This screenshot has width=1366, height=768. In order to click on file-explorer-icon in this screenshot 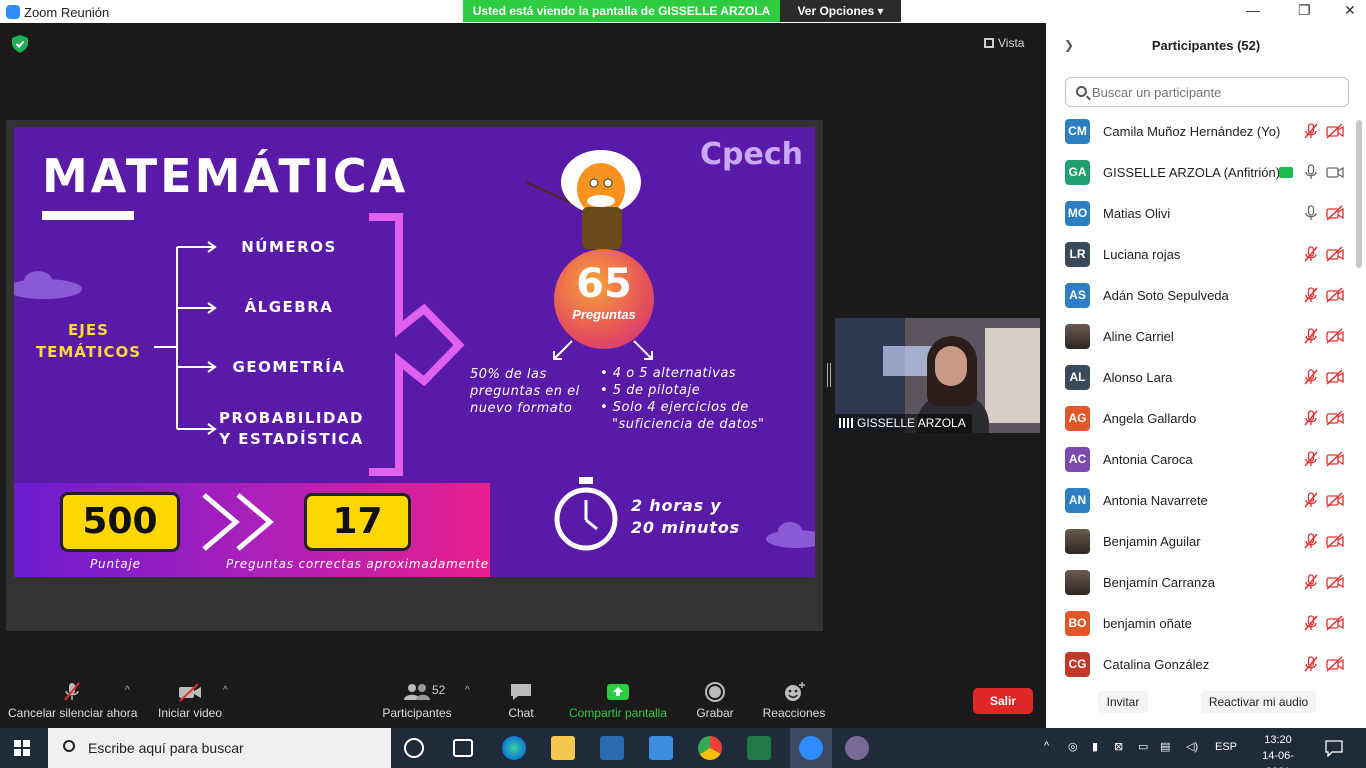, I will do `click(563, 748)`.